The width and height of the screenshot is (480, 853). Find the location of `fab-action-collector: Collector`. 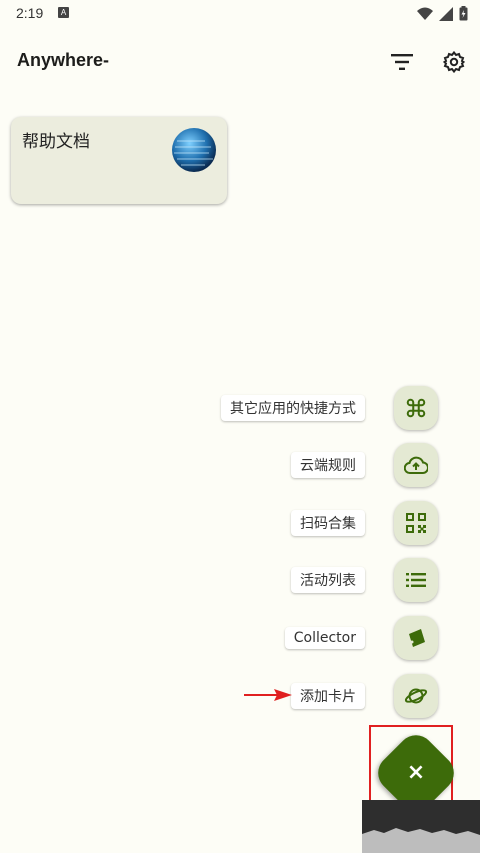

fab-action-collector: Collector is located at coordinates (361, 638).